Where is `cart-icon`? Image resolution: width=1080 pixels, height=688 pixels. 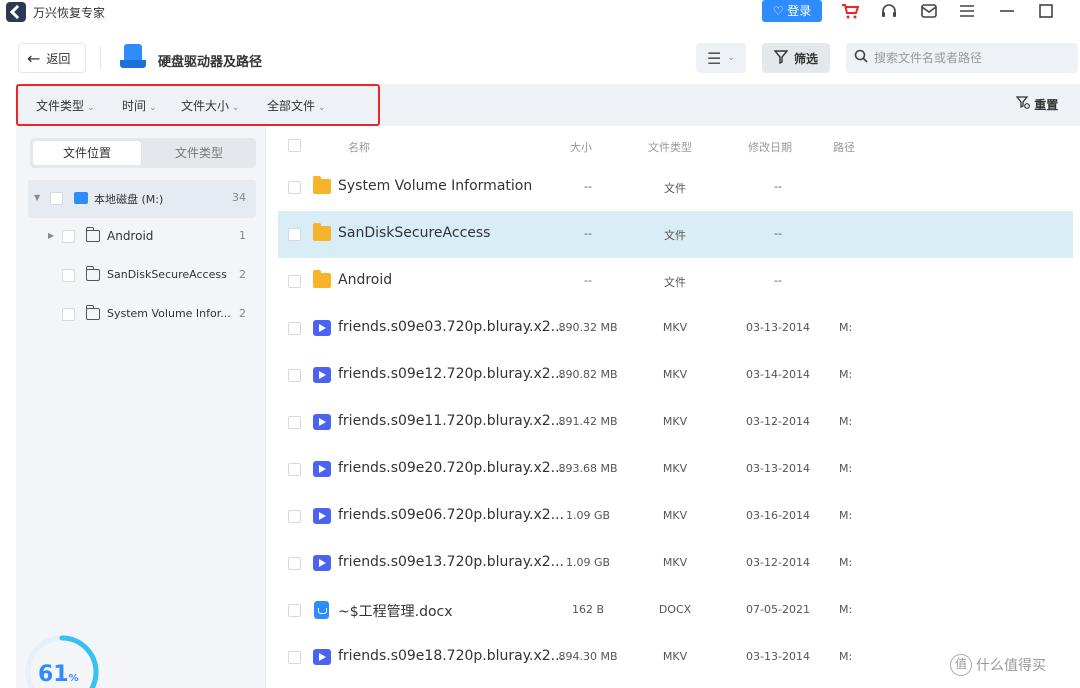
cart-icon is located at coordinates (850, 11).